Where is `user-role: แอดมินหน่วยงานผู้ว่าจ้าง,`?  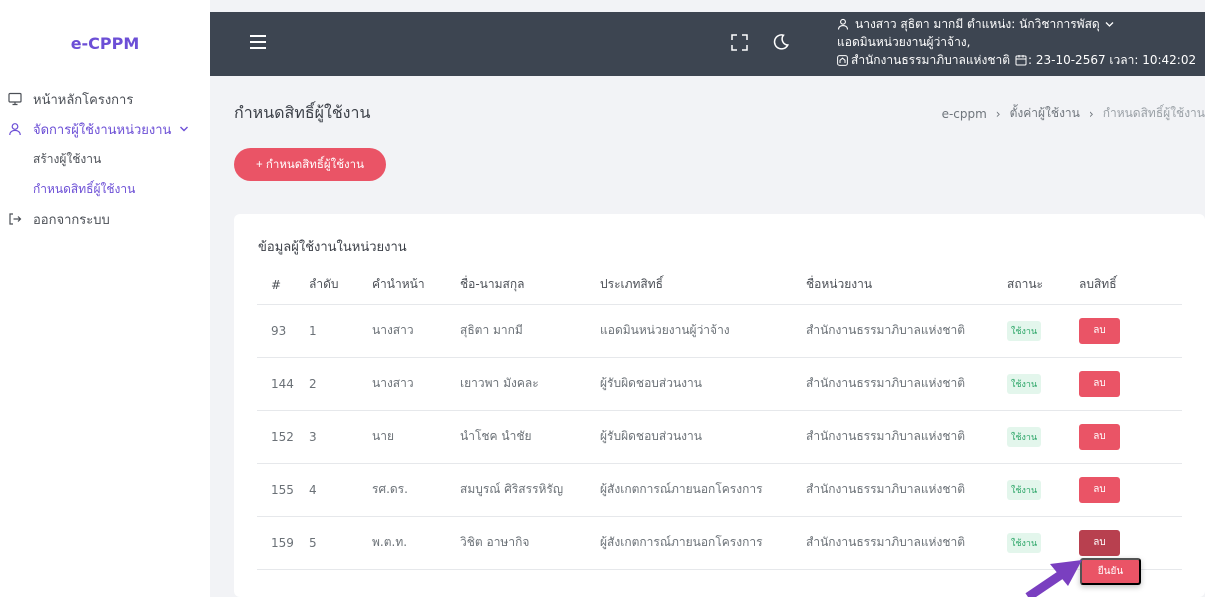 user-role: แอดมินหน่วยงานผู้ว่าจ้าง, is located at coordinates (904, 42).